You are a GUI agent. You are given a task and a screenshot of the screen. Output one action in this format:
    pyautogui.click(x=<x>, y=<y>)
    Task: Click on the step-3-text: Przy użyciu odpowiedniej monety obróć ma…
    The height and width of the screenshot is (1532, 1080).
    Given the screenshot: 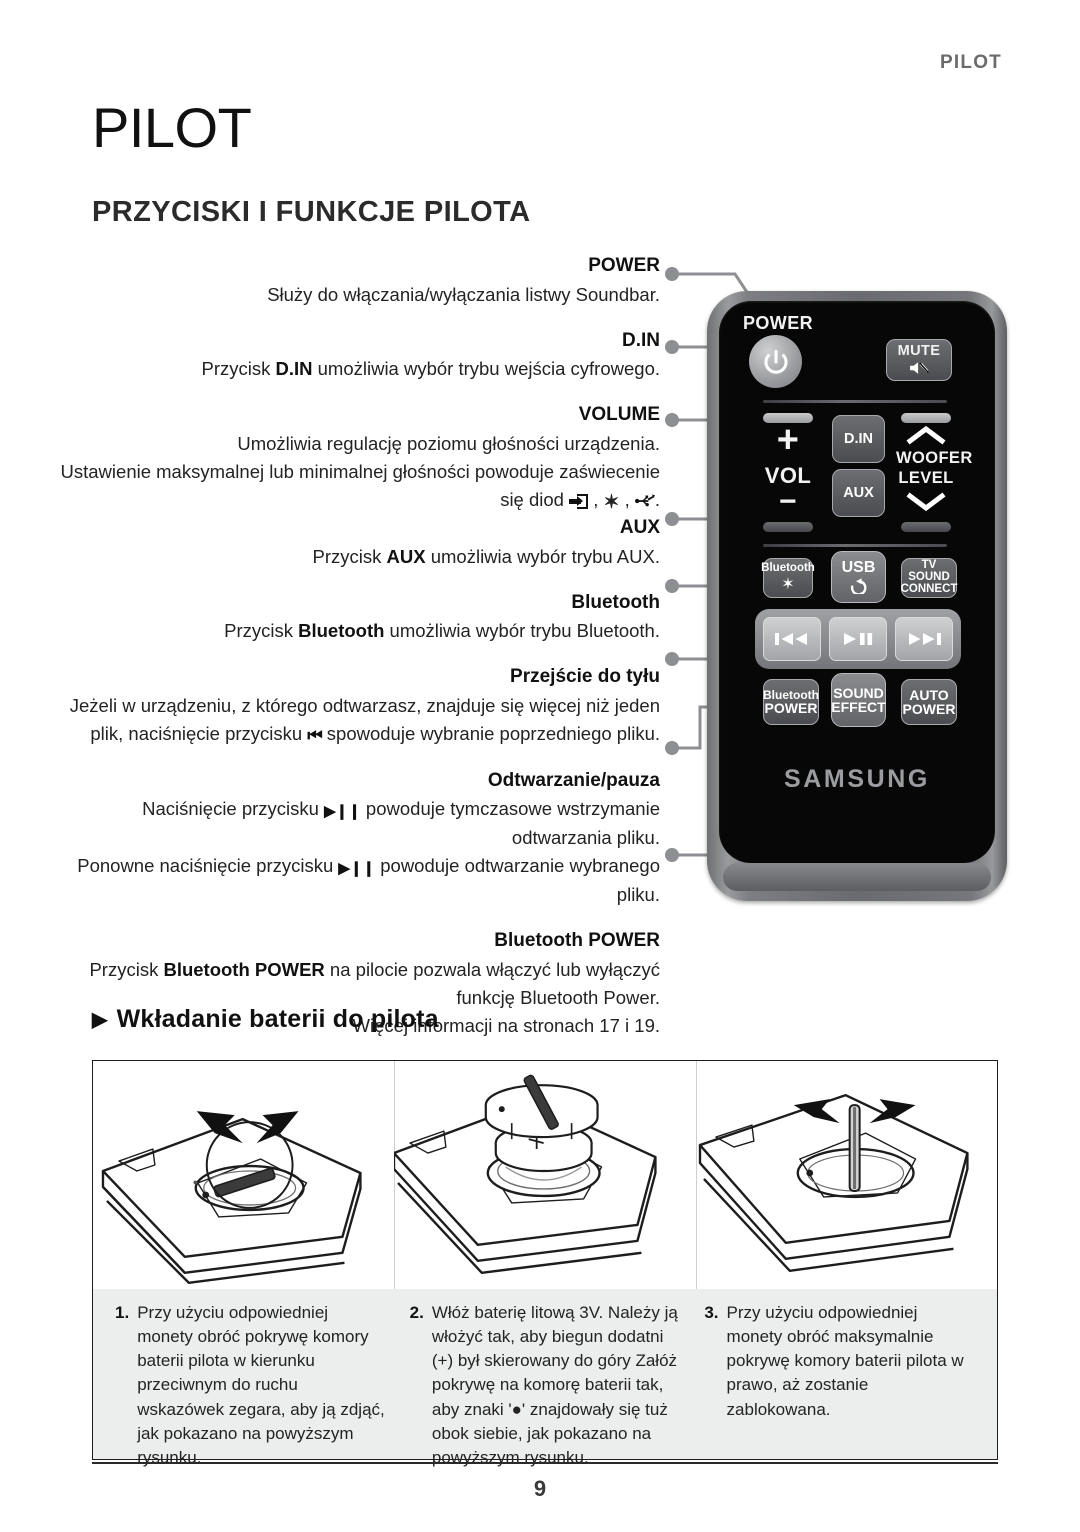 What is the action you would take?
    pyautogui.click(x=845, y=1361)
    